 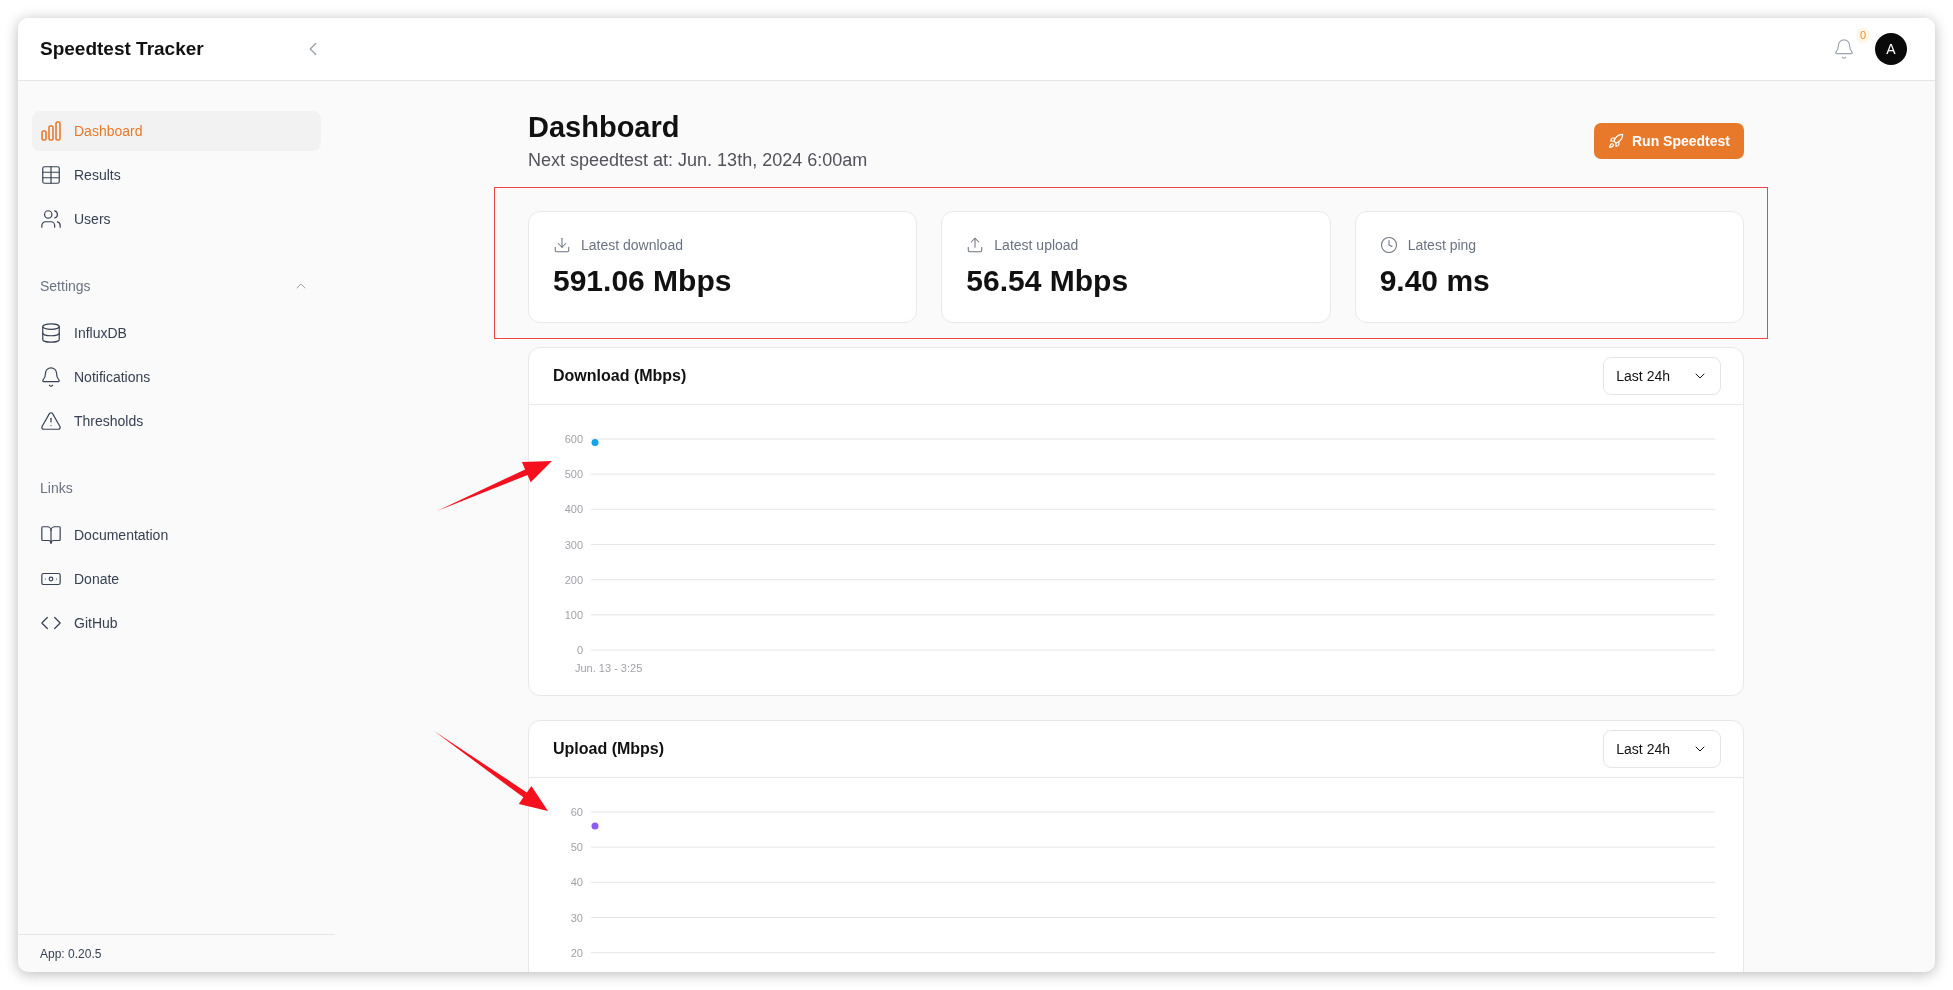 What do you see at coordinates (573, 579) in the screenshot?
I see `axis-tick-label: 200` at bounding box center [573, 579].